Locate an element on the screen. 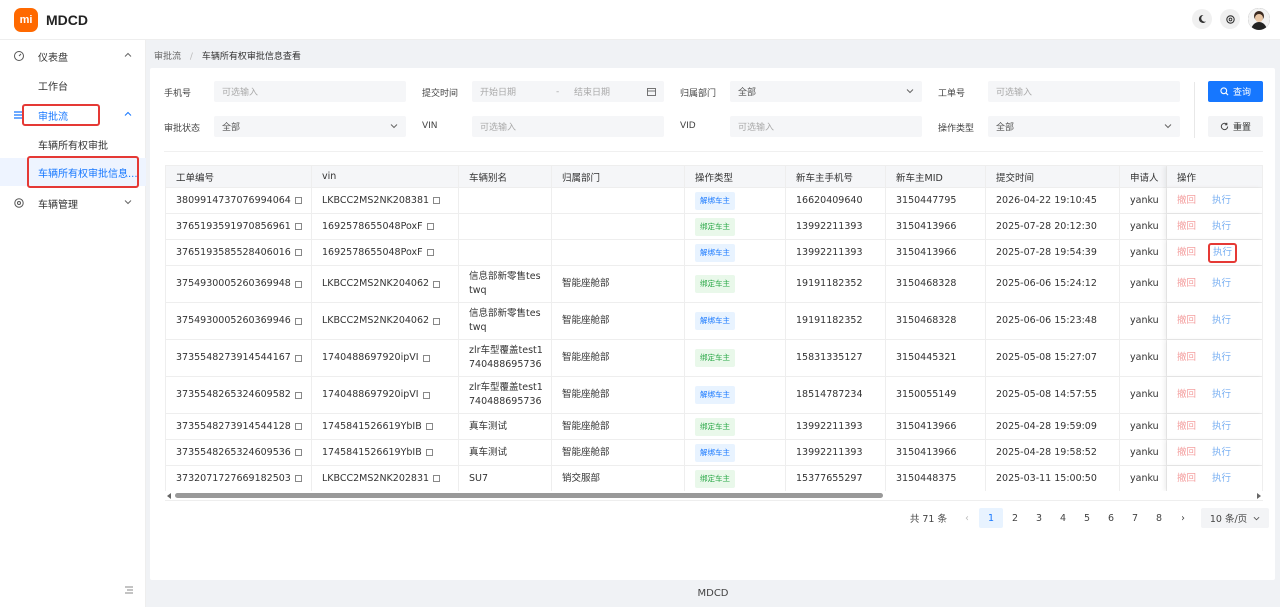 Image resolution: width=1280 pixels, height=607 pixels. avatar is located at coordinates (1259, 19).